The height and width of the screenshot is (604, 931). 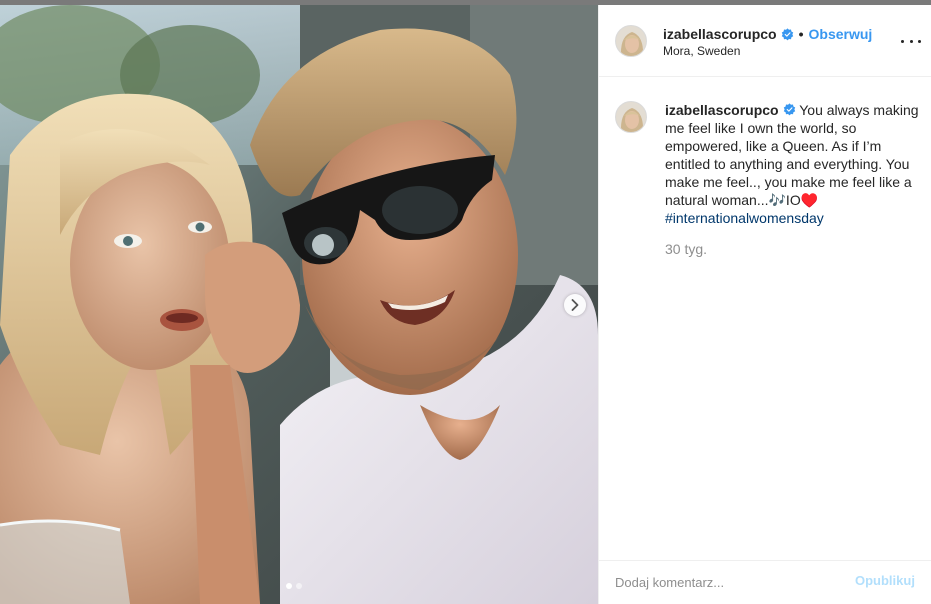 What do you see at coordinates (744, 218) in the screenshot?
I see `caption-hashtag: #internationalwomensday` at bounding box center [744, 218].